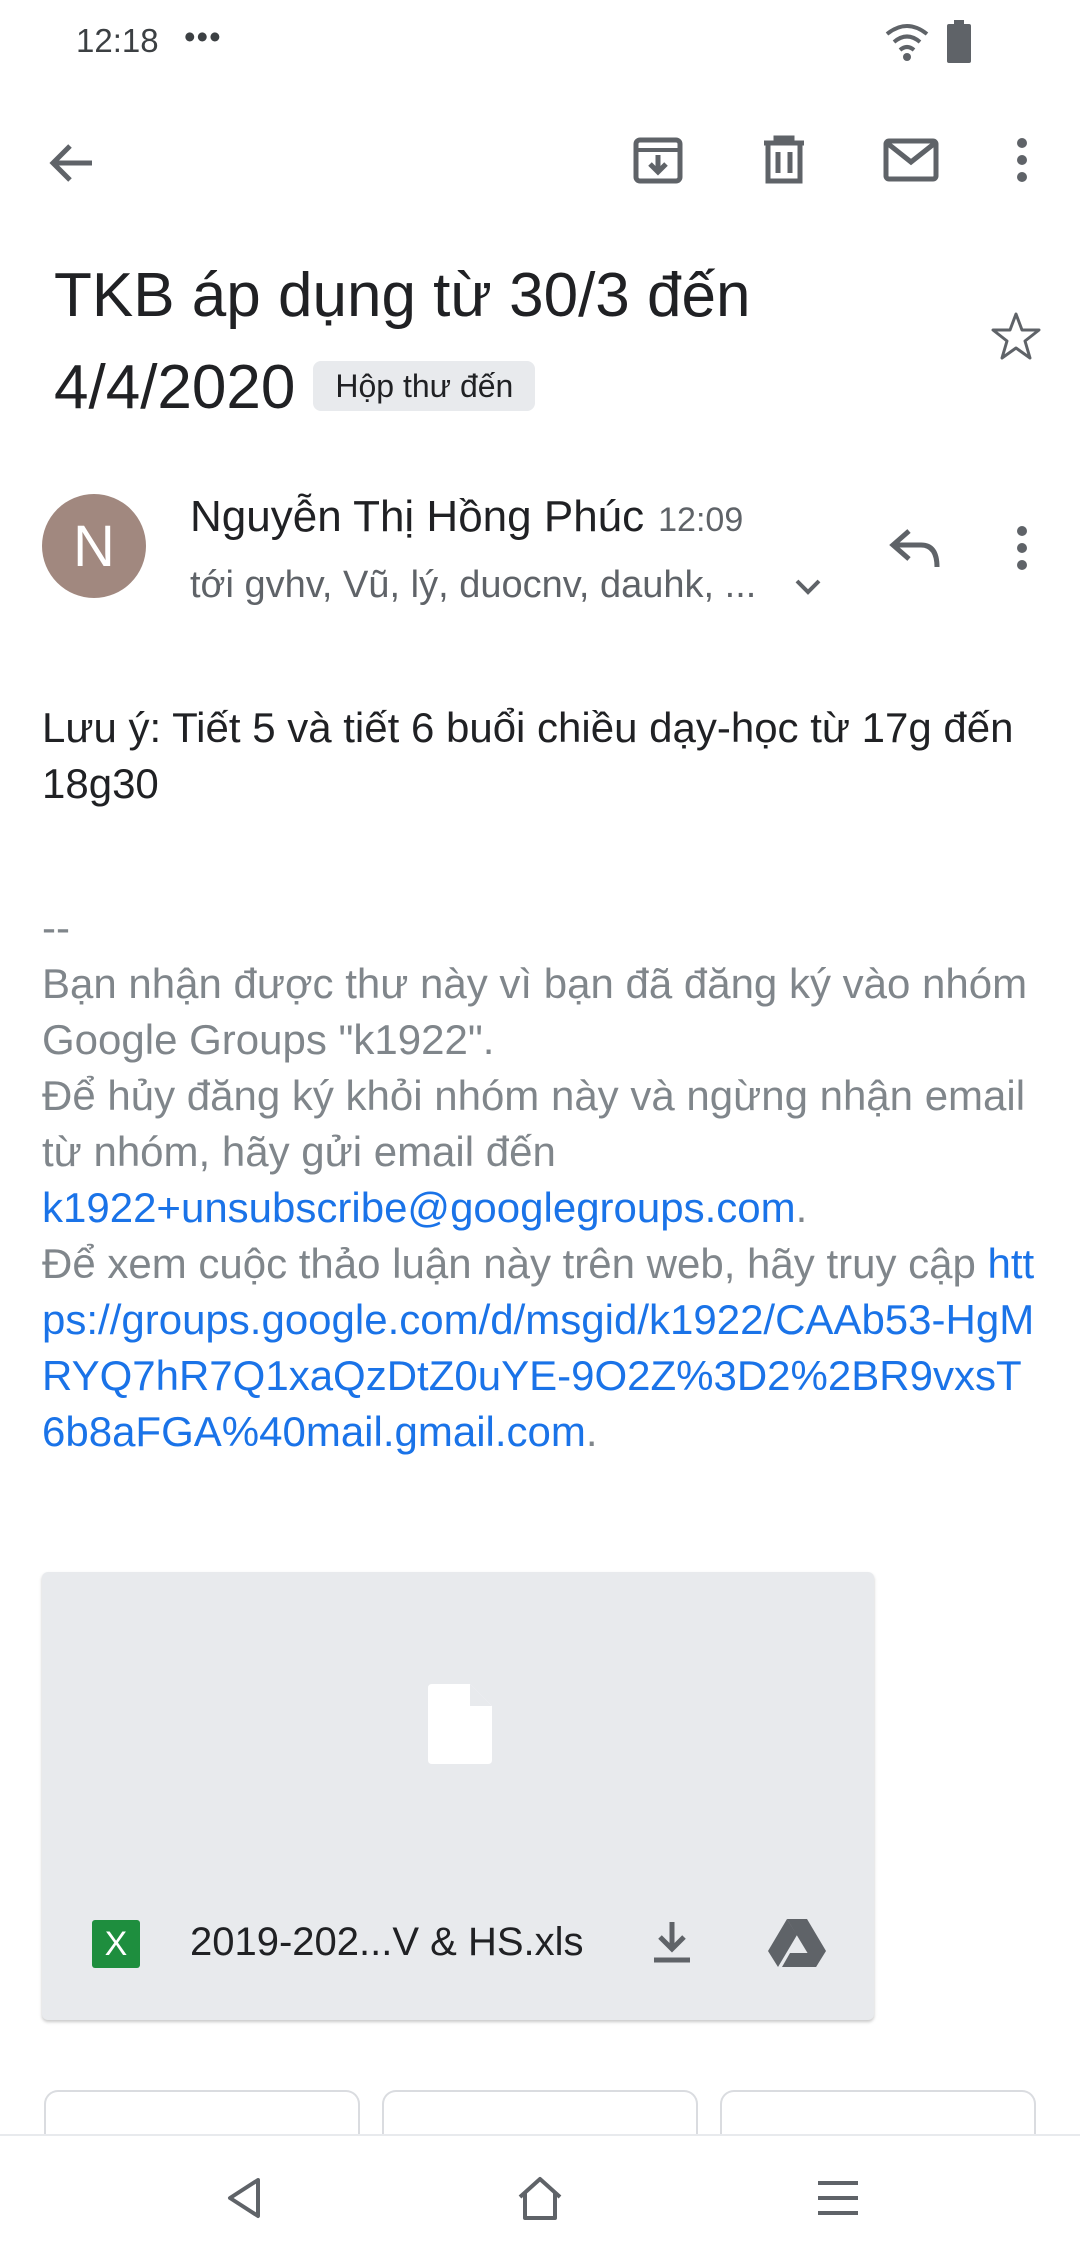  I want to click on file-icon, so click(460, 1724).